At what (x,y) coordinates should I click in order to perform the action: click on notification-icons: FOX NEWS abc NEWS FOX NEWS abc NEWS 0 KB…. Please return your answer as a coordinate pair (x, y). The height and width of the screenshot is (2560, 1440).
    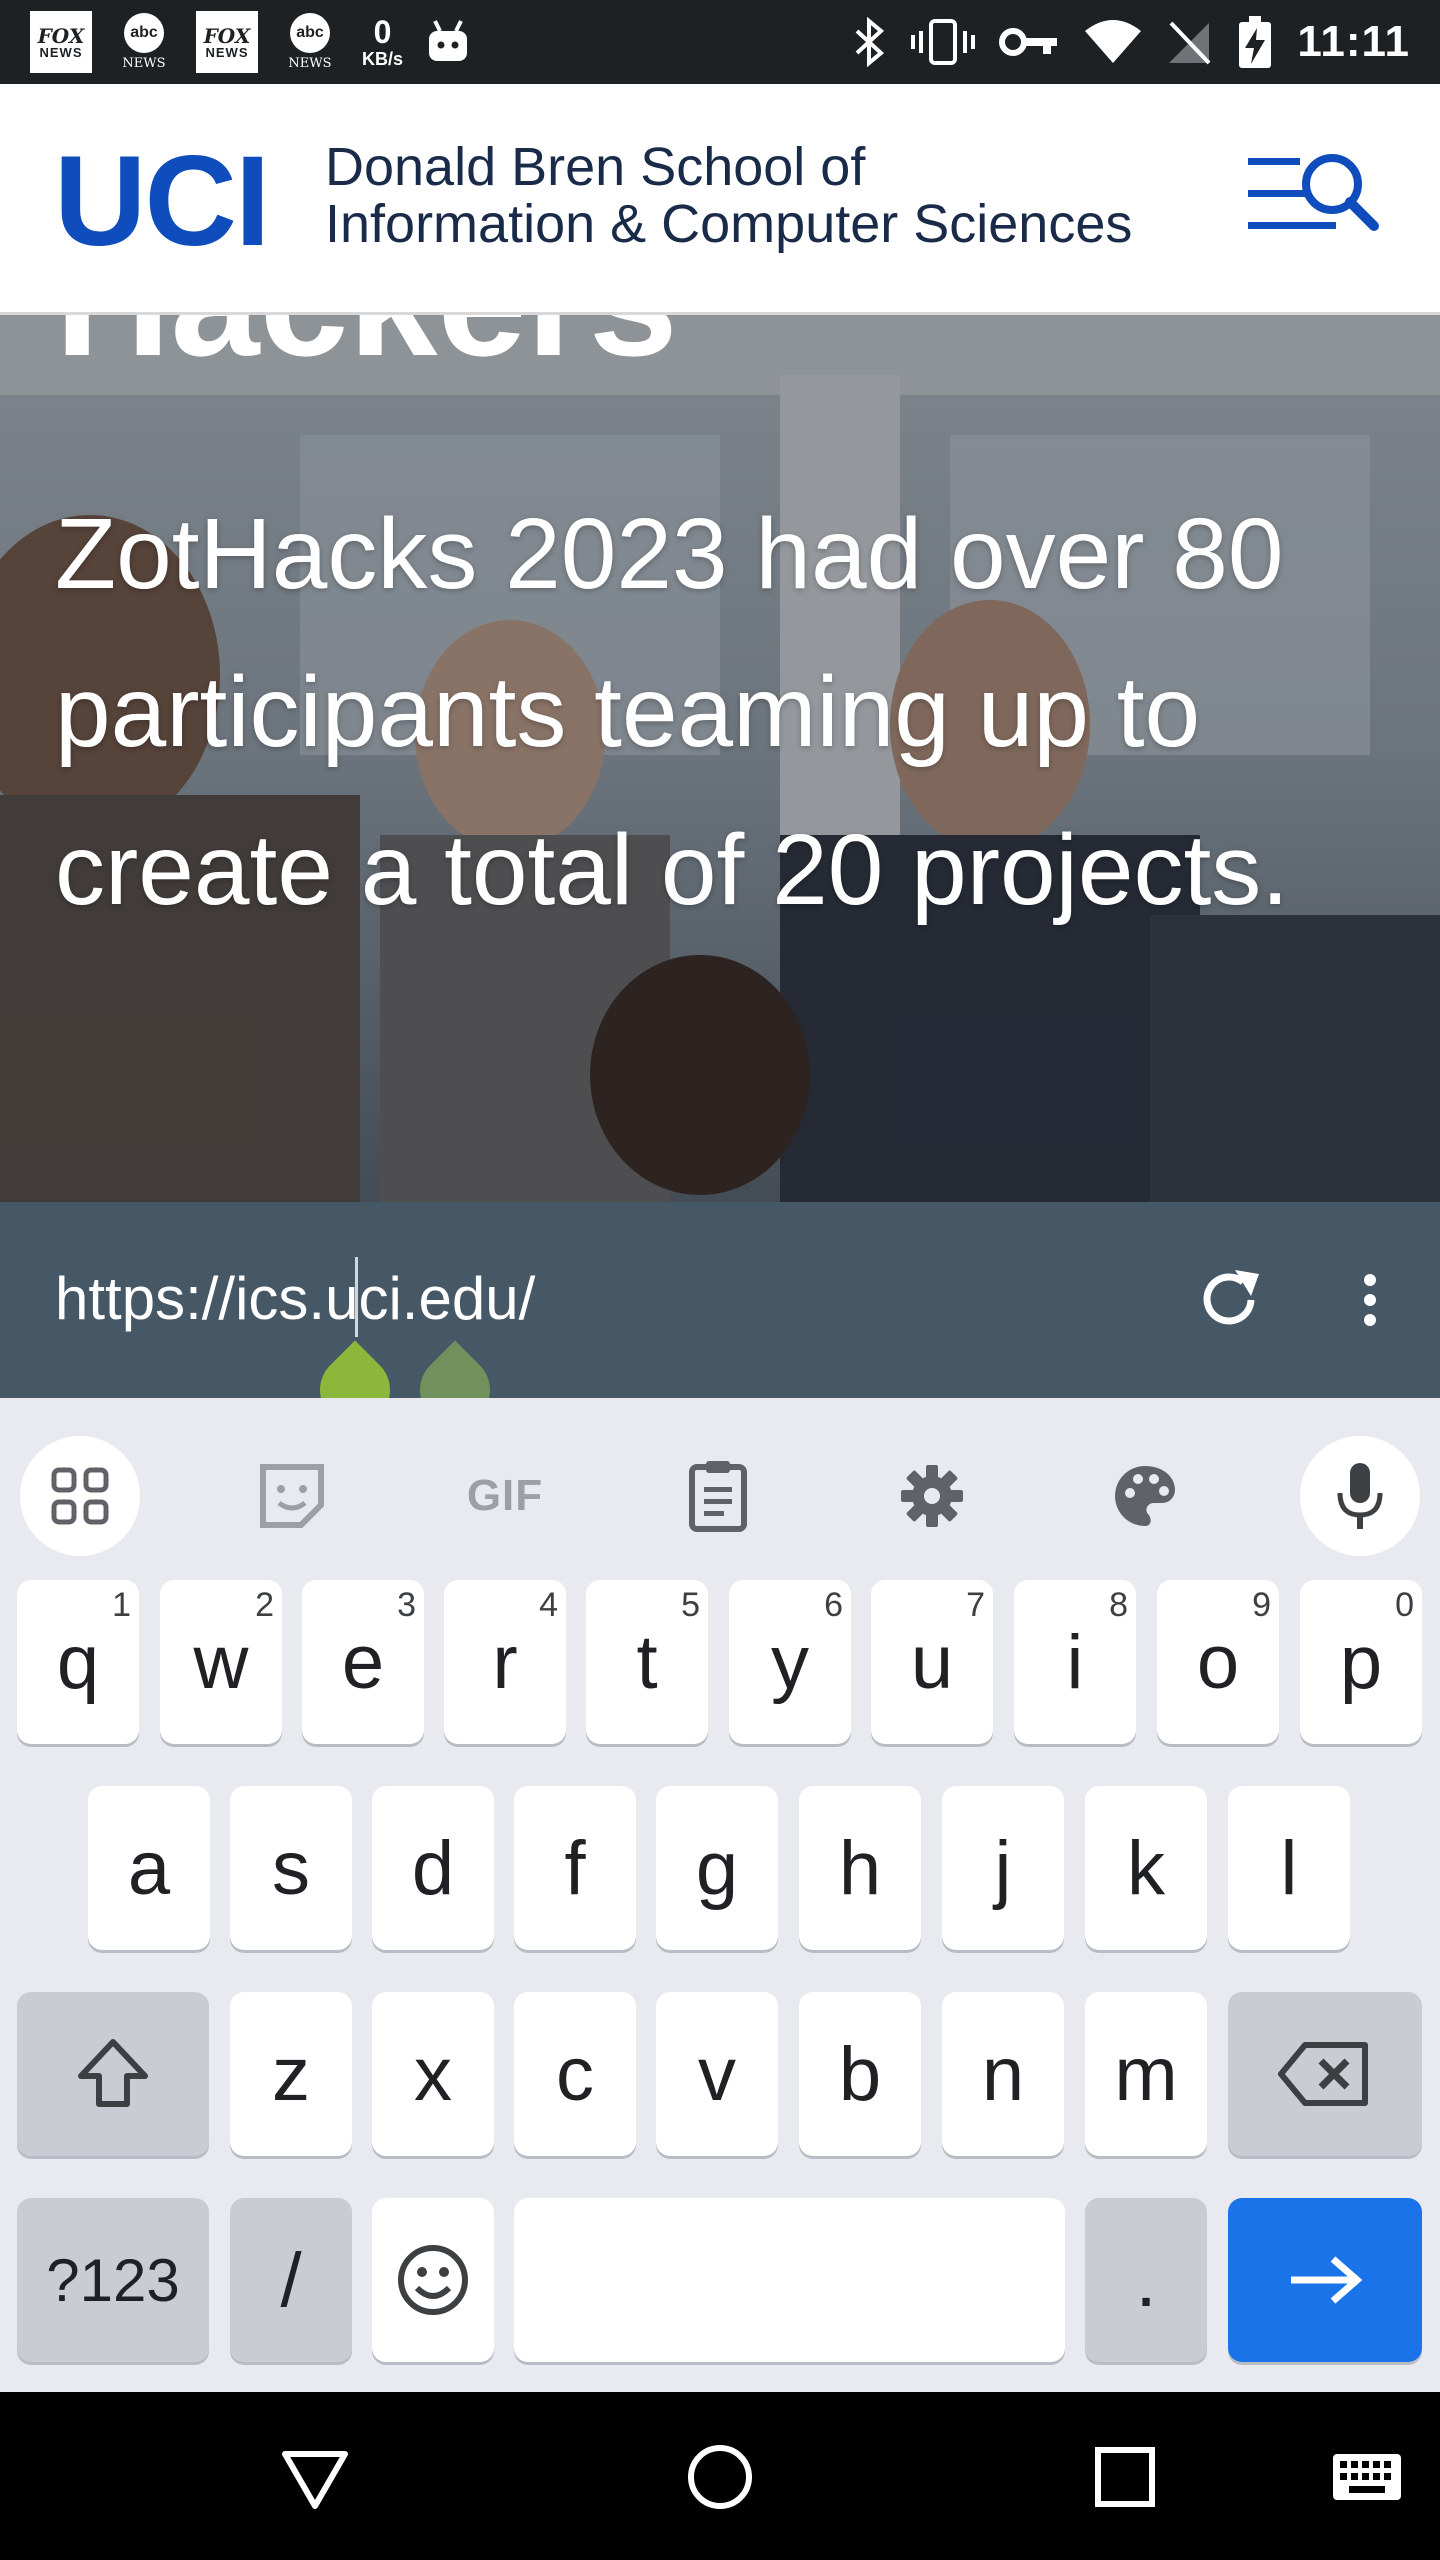
    Looking at the image, I should click on (250, 42).